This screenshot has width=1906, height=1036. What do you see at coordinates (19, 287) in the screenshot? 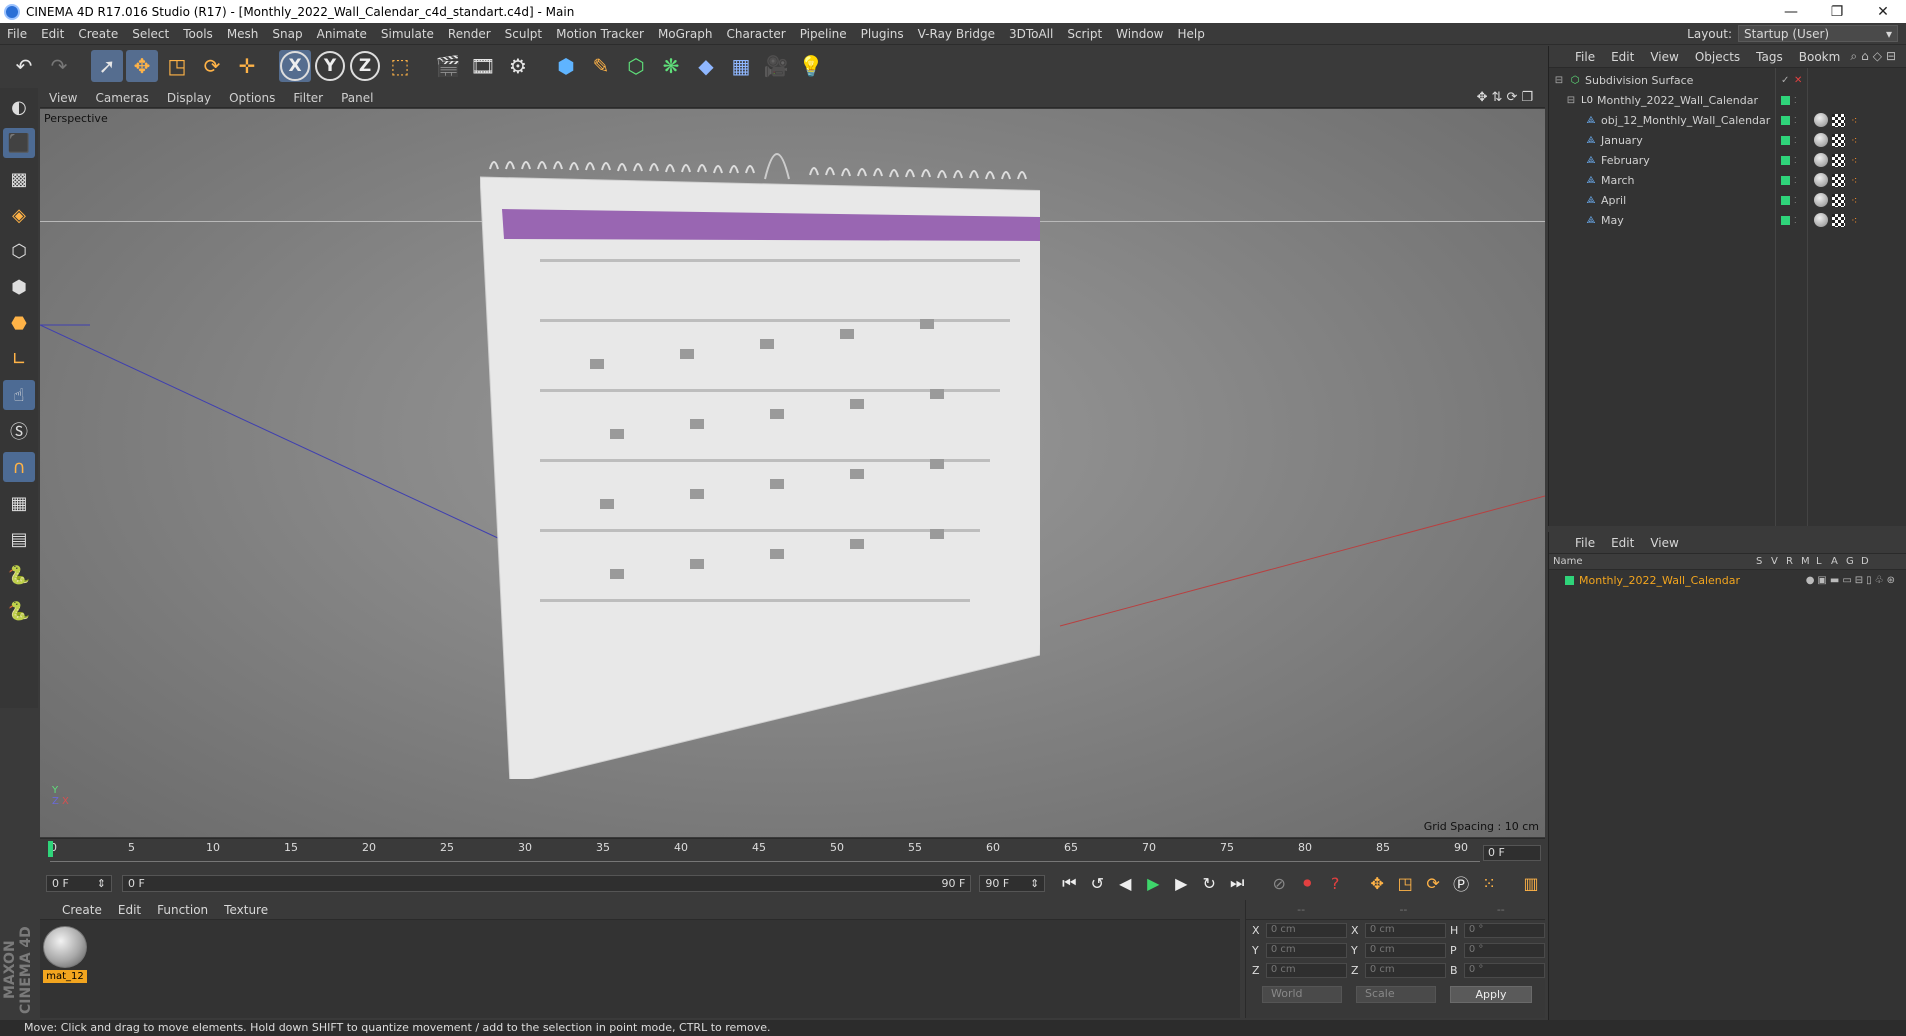
I see `edges-mode-icon: ⬢` at bounding box center [19, 287].